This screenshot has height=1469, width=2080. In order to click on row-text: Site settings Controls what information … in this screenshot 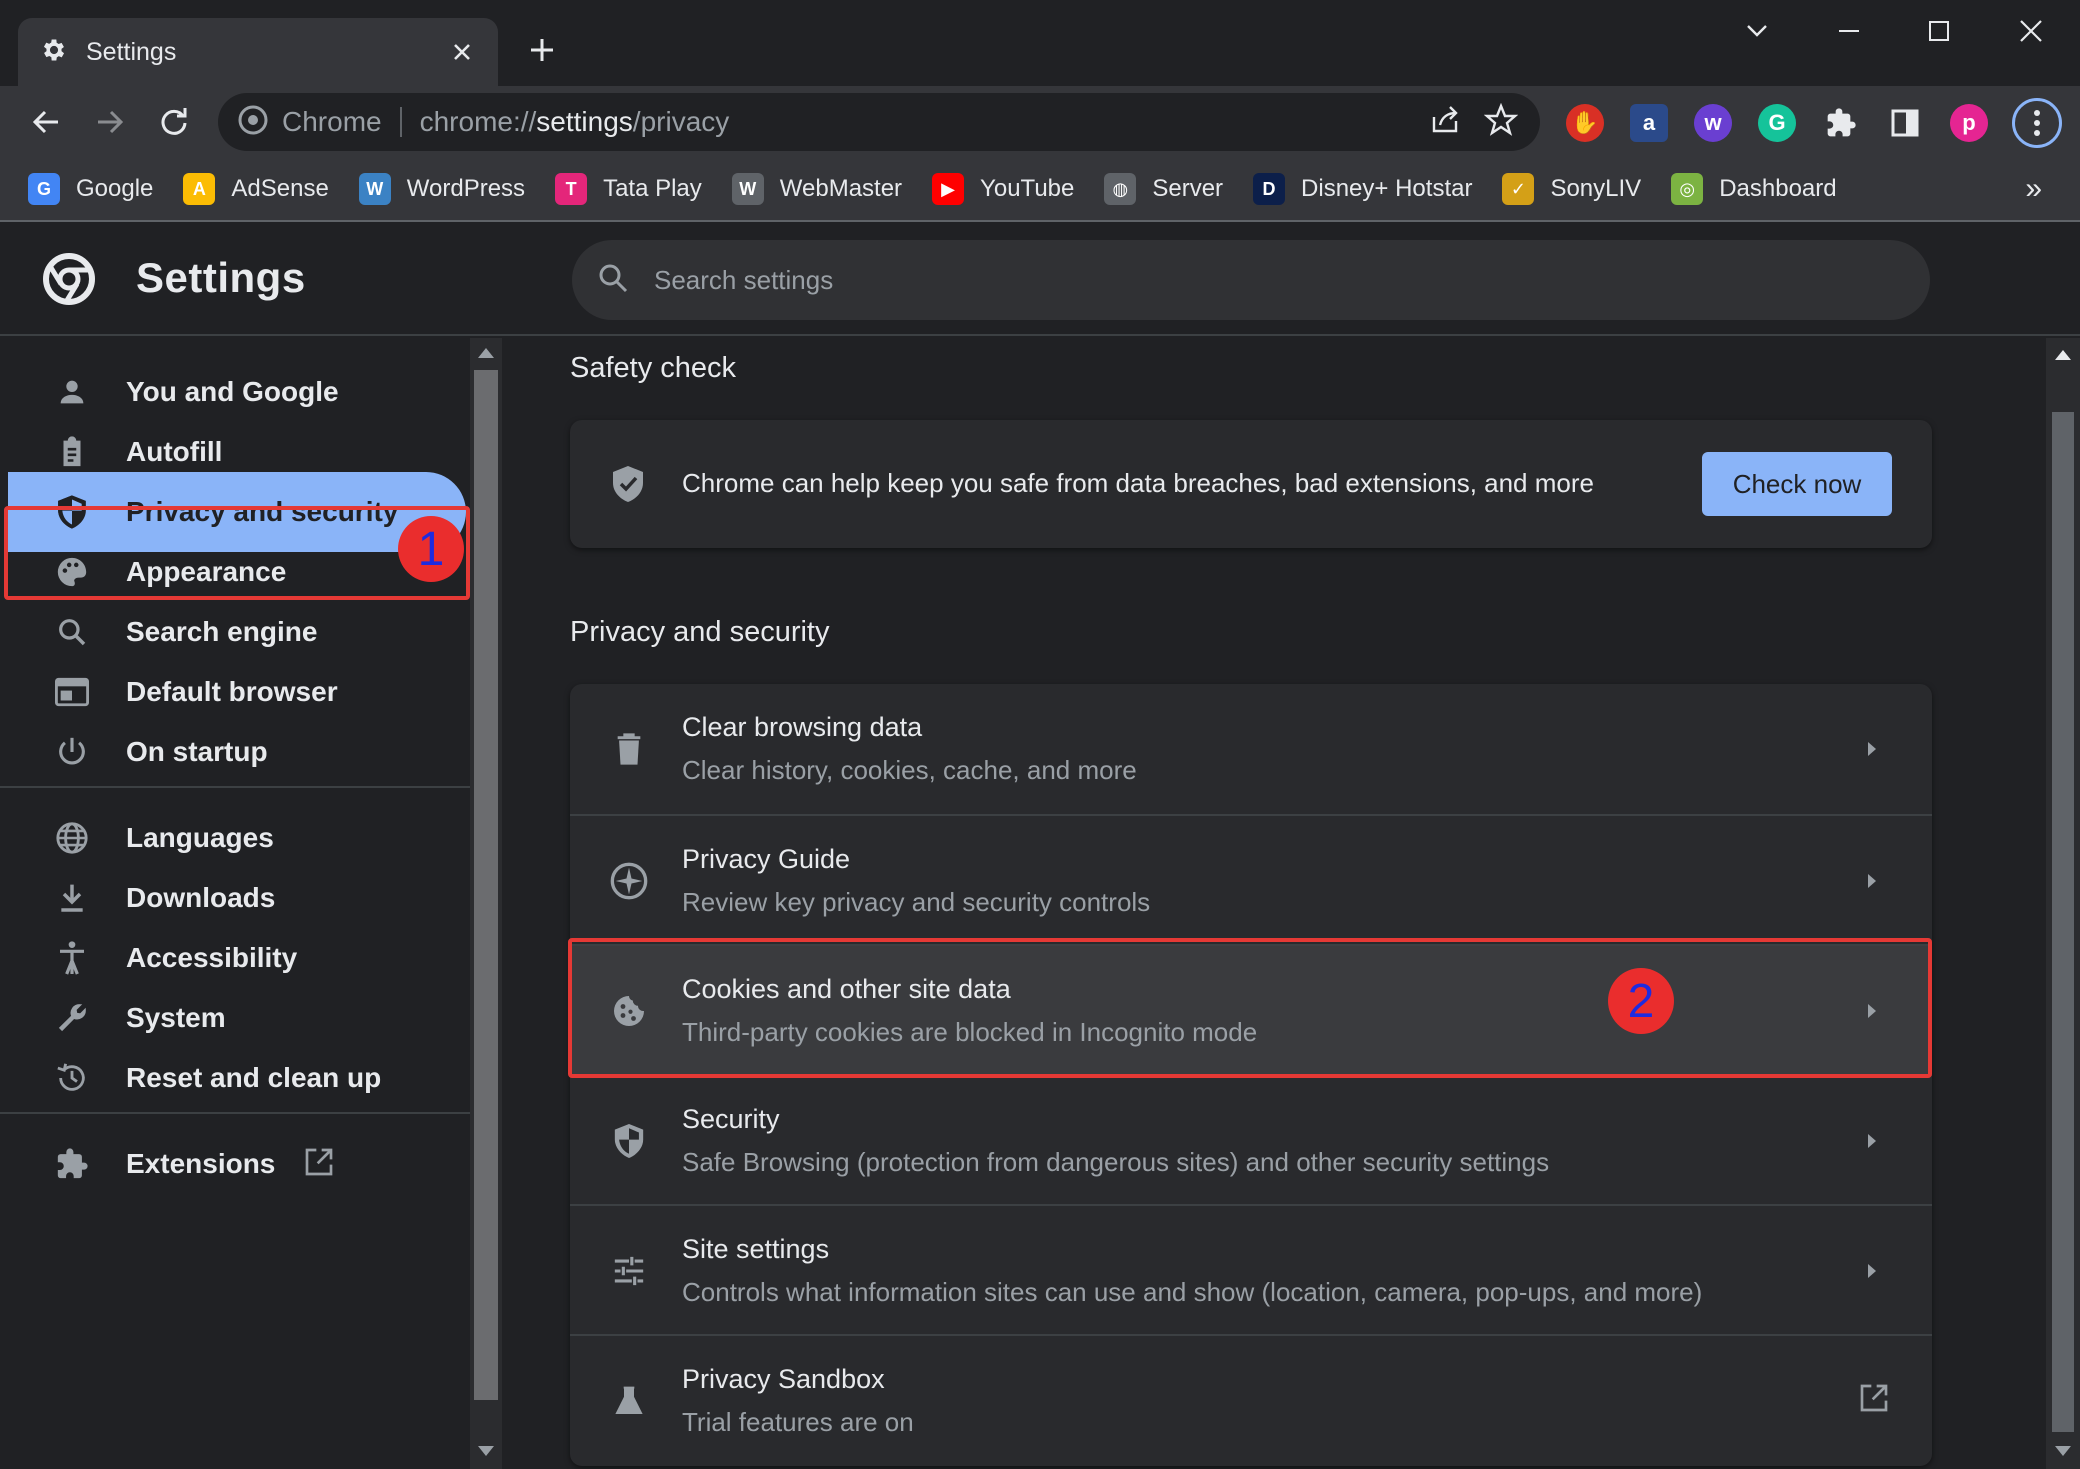, I will do `click(1192, 1271)`.